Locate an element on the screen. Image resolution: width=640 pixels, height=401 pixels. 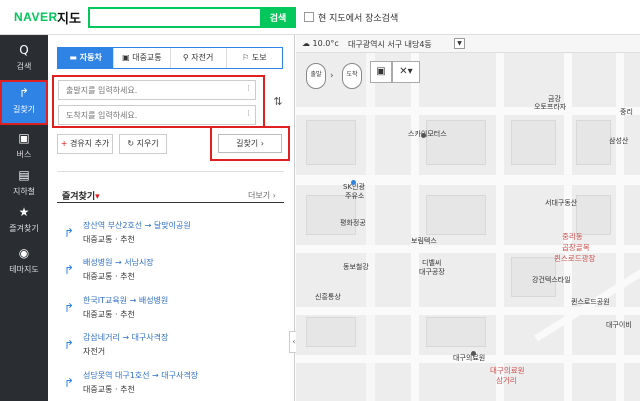
tab-car: ▬ 자동차 is located at coordinates (86, 58).